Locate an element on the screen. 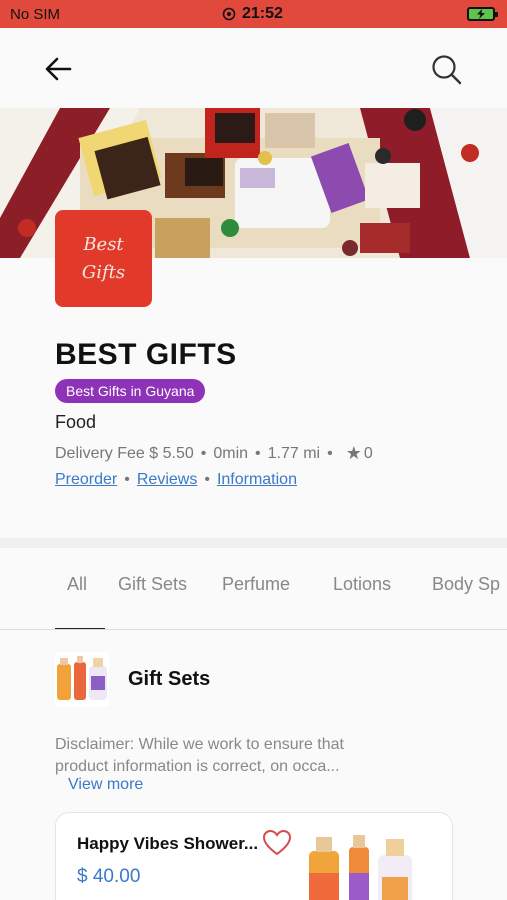 The height and width of the screenshot is (900, 507). category-header: Gift Sets is located at coordinates (132, 679).